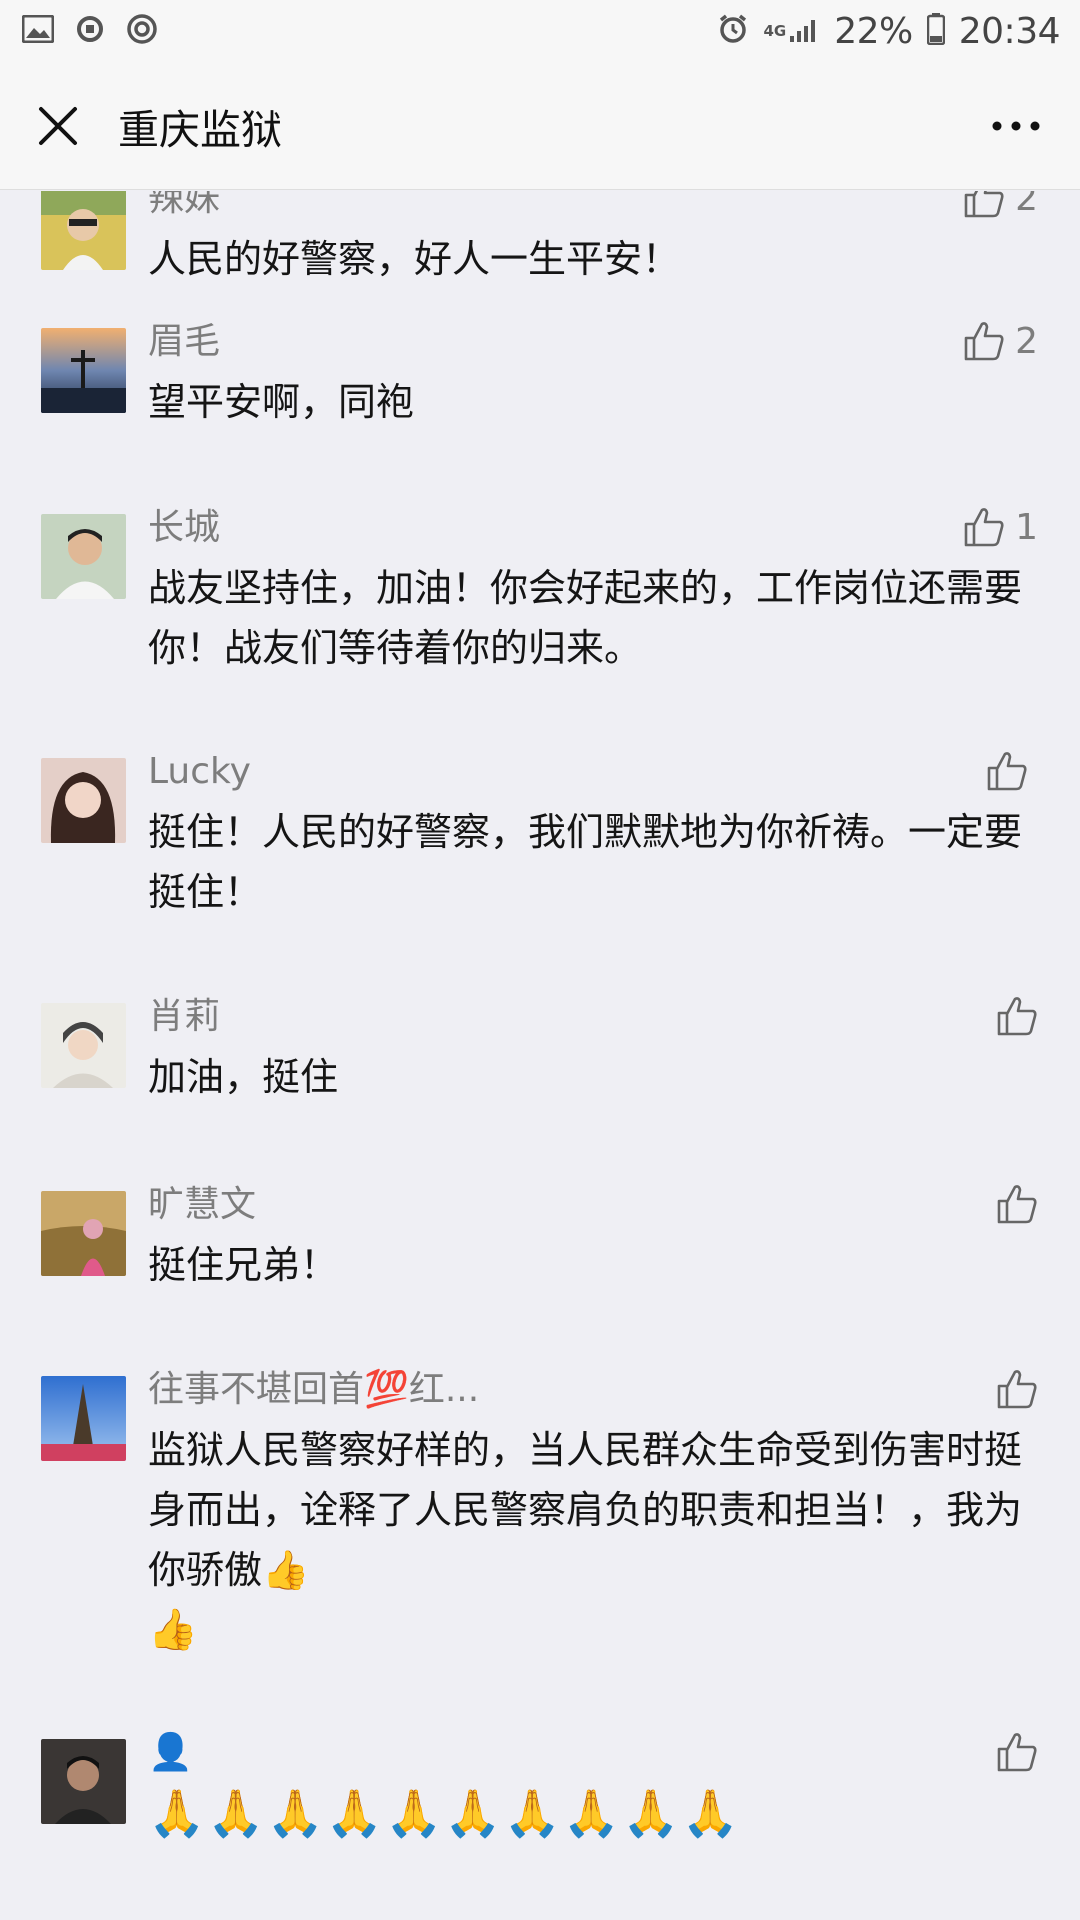 This screenshot has width=1080, height=1920. What do you see at coordinates (200, 129) in the screenshot?
I see `page-title: 重庆监狱` at bounding box center [200, 129].